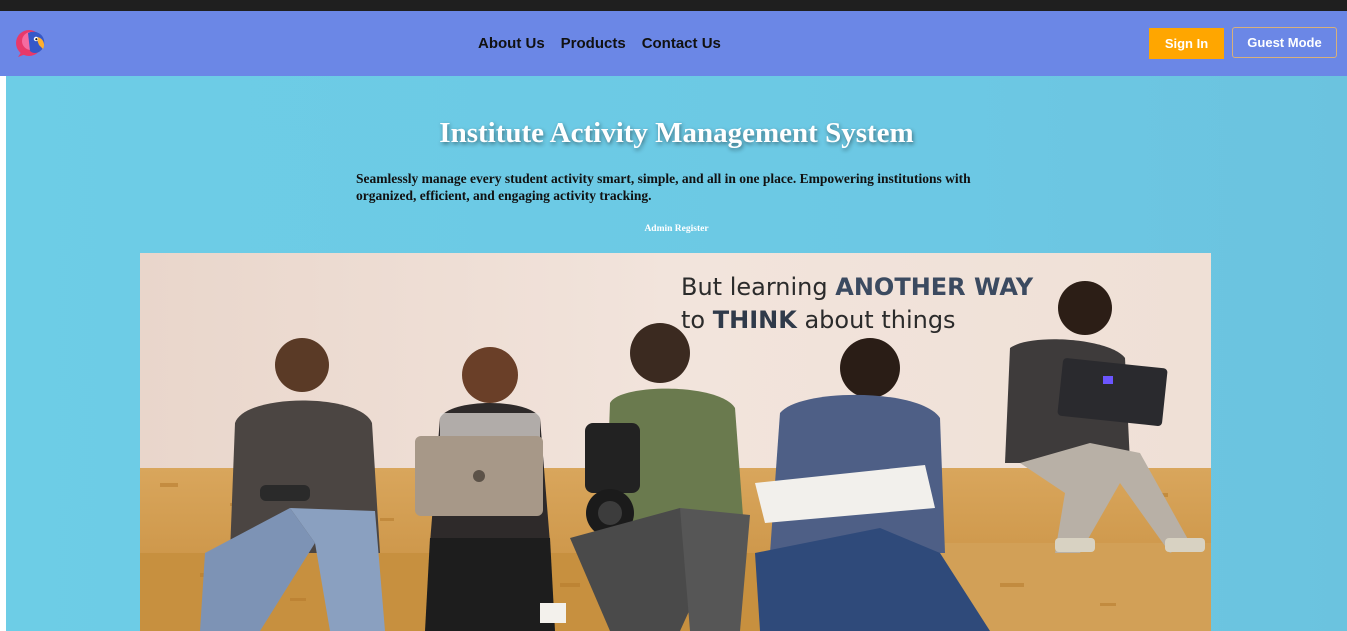  Describe the element at coordinates (758, 287) in the screenshot. I see `caption-line1-prefix: But learning` at that location.